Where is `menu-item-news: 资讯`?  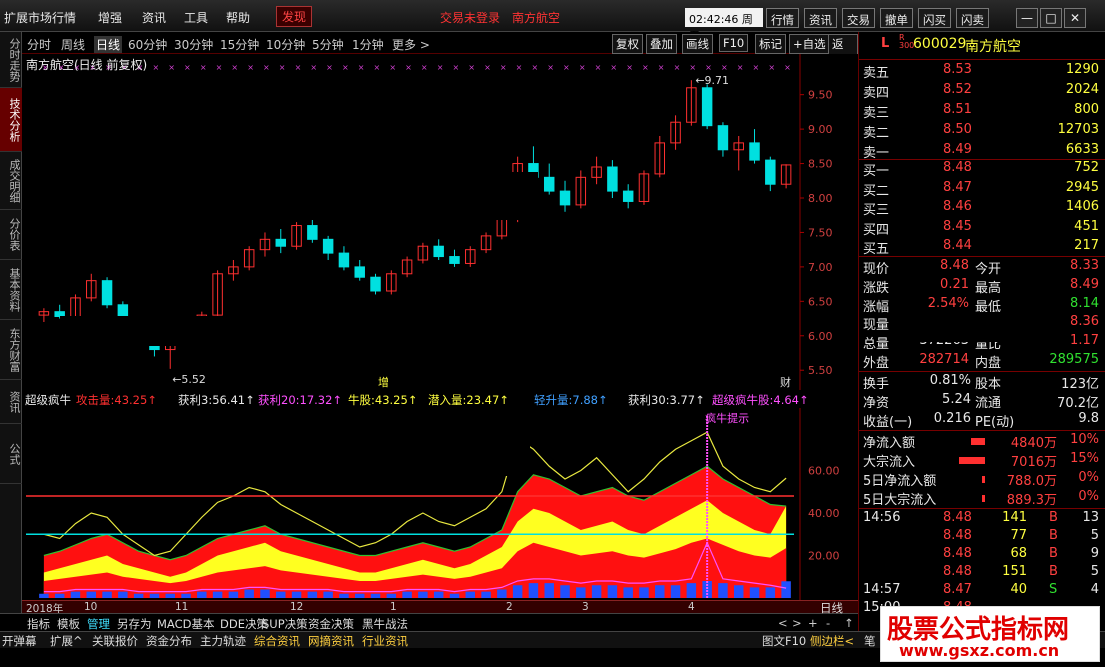 menu-item-news: 资讯 is located at coordinates (154, 17).